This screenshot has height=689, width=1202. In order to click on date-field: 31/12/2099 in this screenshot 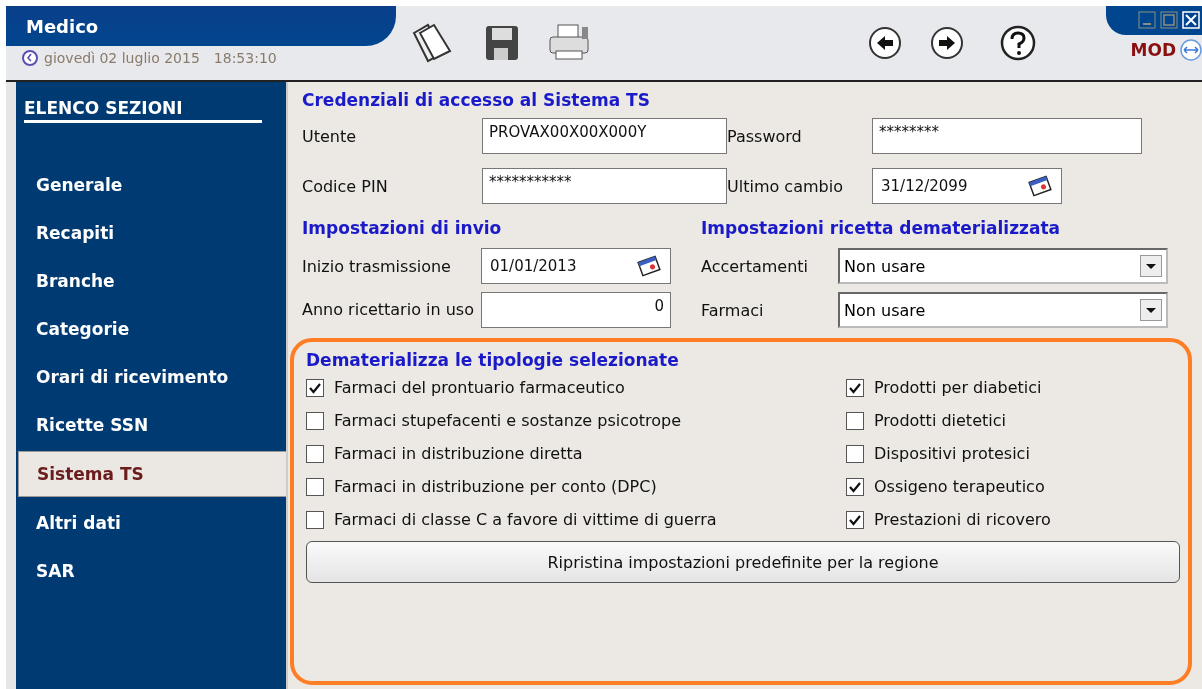, I will do `click(967, 186)`.